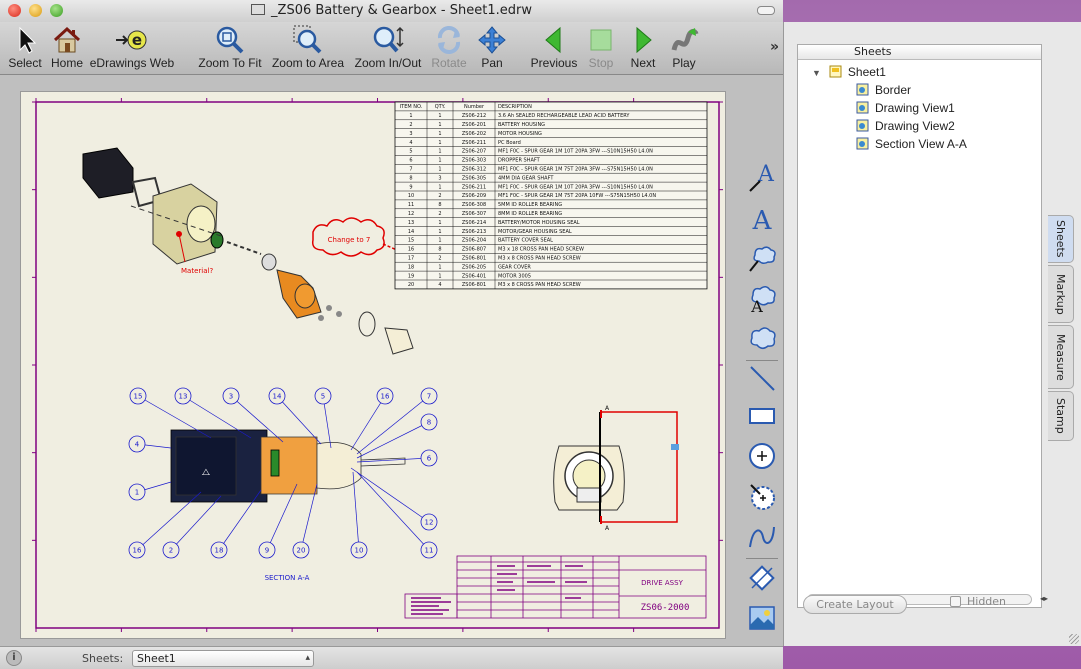 The height and width of the screenshot is (669, 1081). I want to click on bom-cell: 8, so click(410, 178).